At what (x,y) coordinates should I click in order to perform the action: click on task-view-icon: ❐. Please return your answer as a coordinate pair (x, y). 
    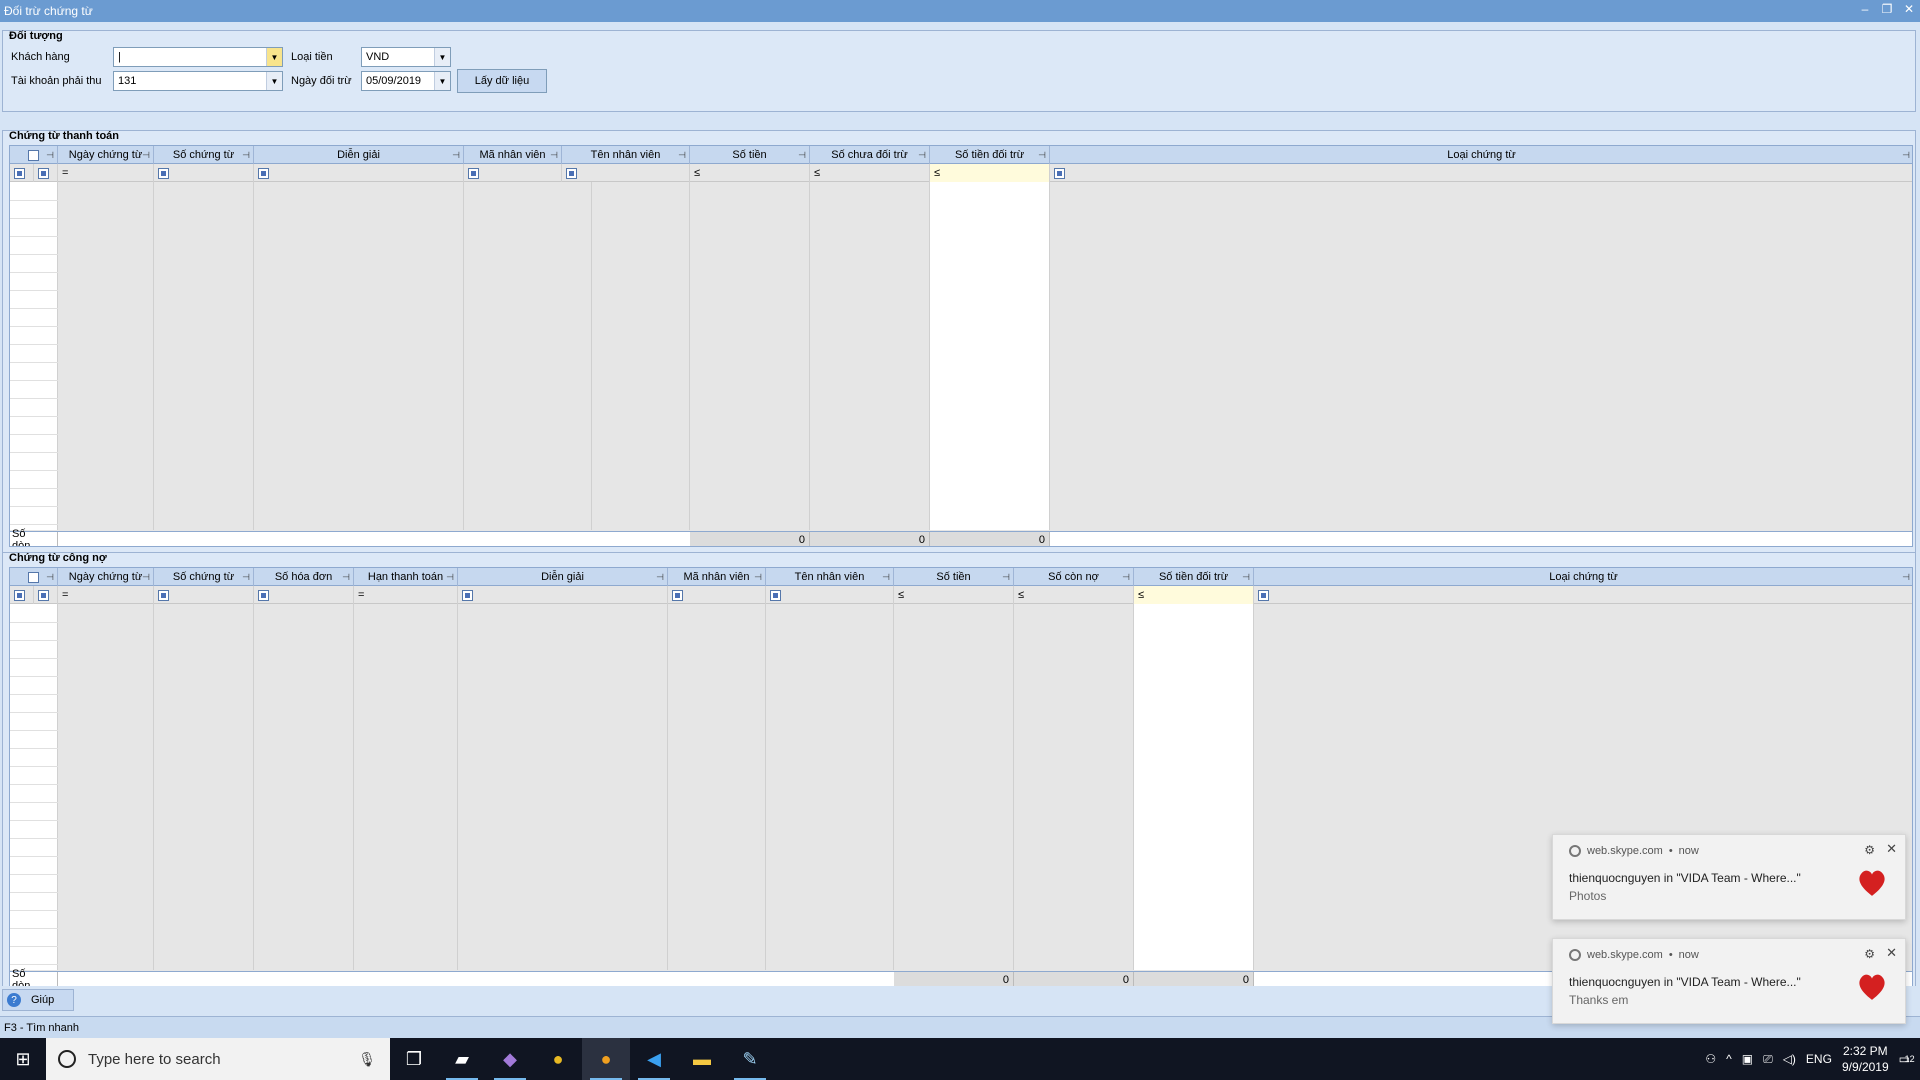
    Looking at the image, I should click on (414, 1059).